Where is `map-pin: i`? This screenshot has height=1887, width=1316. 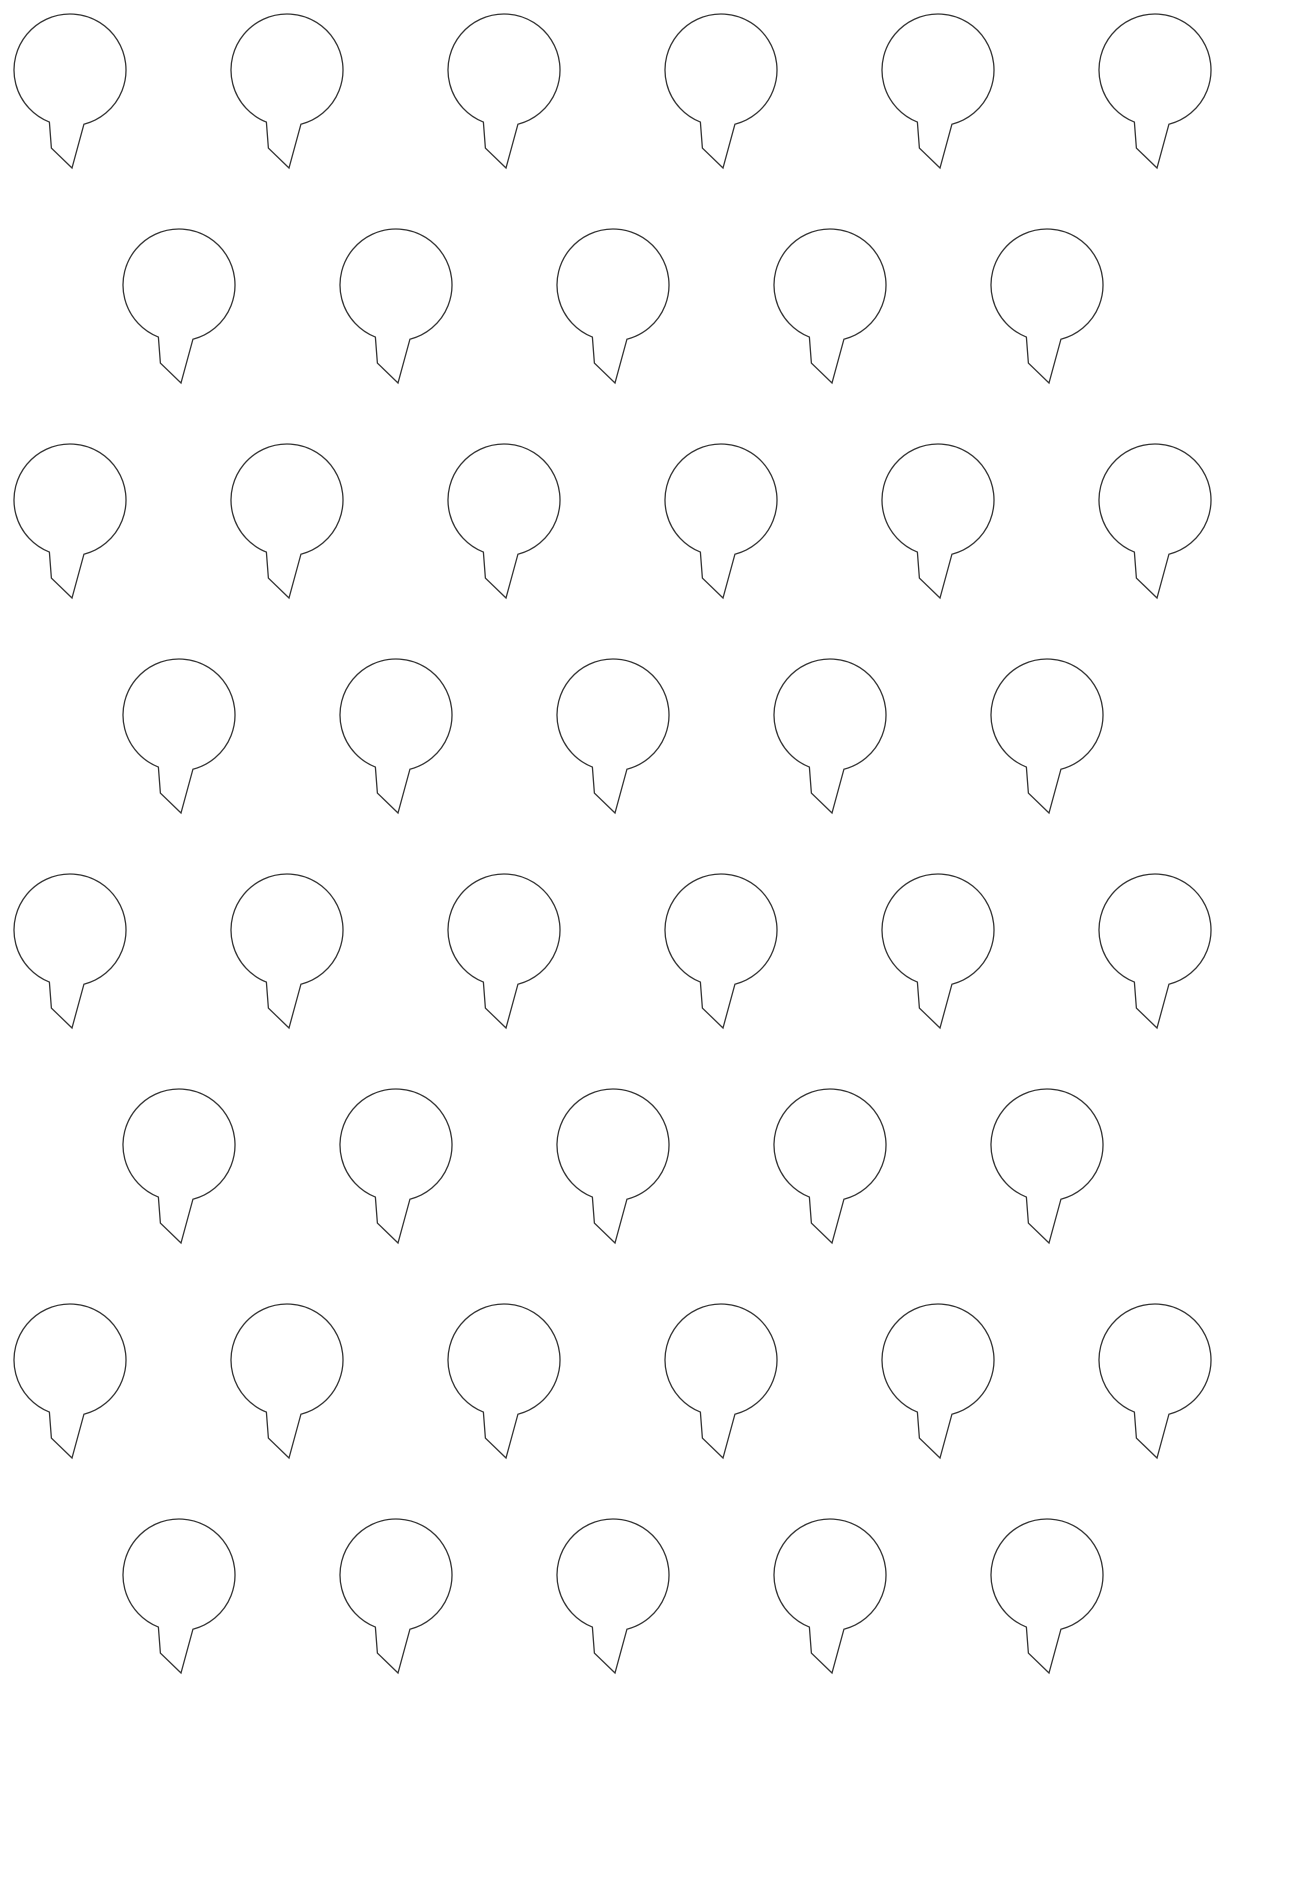
map-pin: i is located at coordinates (504, 91).